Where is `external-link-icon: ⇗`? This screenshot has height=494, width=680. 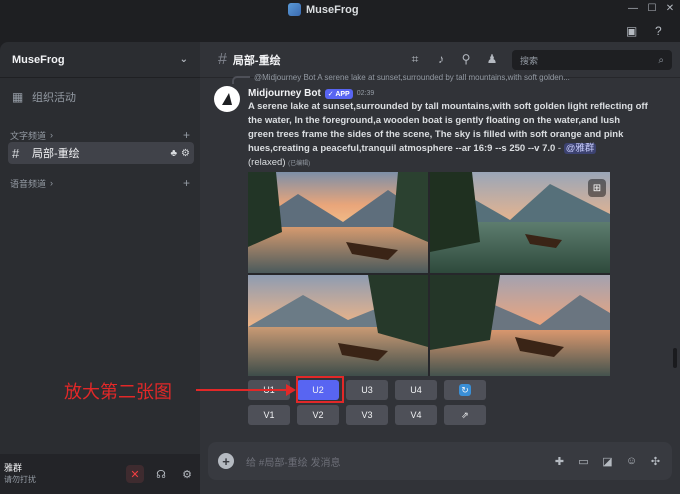
external-link-icon: ⇗ is located at coordinates (465, 414).